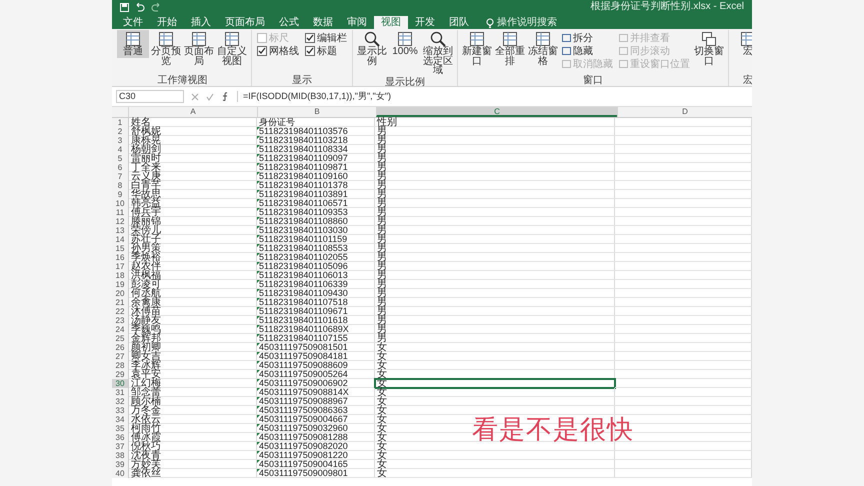  Describe the element at coordinates (587, 38) in the screenshot. I see `ribbon-button: 拆分` at that location.